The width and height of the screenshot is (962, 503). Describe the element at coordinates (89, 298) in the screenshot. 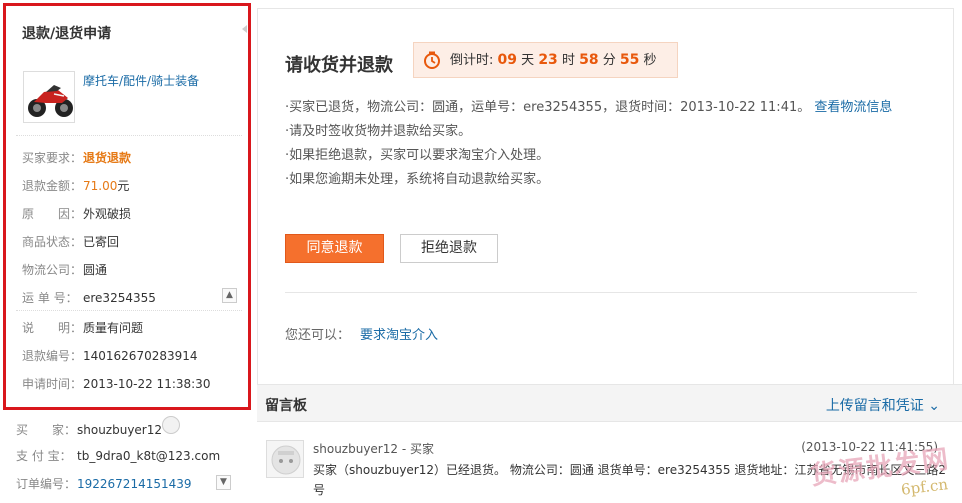

I see `row-tracking-number: 运 单 号： ere3254355` at that location.